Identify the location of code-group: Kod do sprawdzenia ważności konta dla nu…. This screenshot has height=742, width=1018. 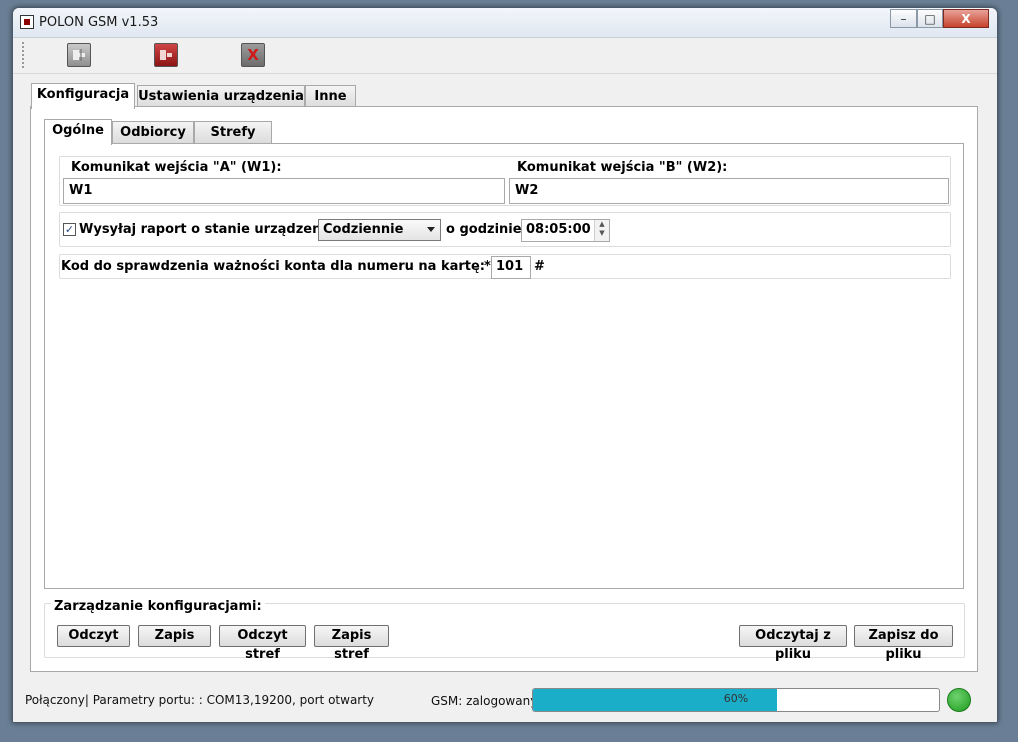
(505, 266).